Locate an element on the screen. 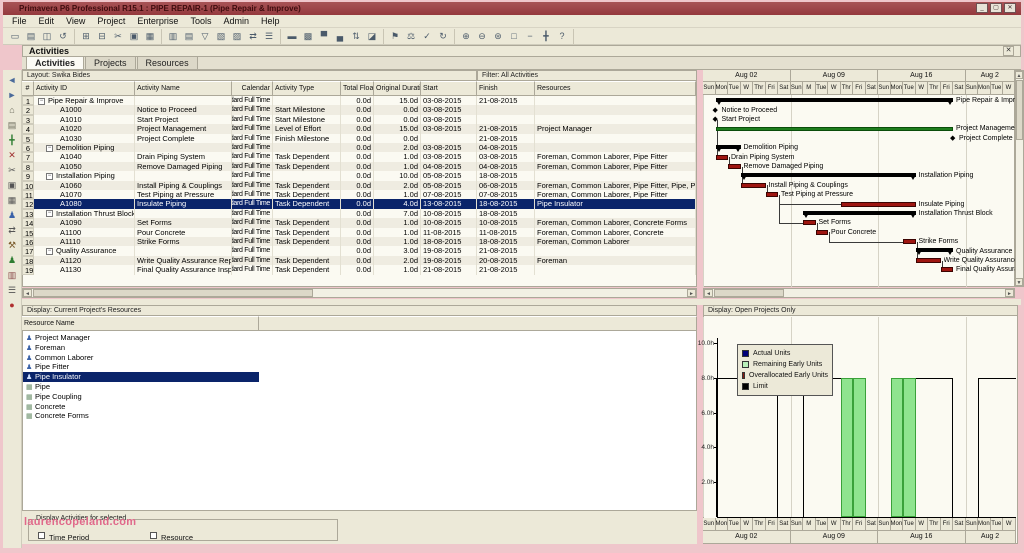 Image resolution: width=1024 pixels, height=553 pixels. zoom-in-icon: ⊕ is located at coordinates (466, 36).